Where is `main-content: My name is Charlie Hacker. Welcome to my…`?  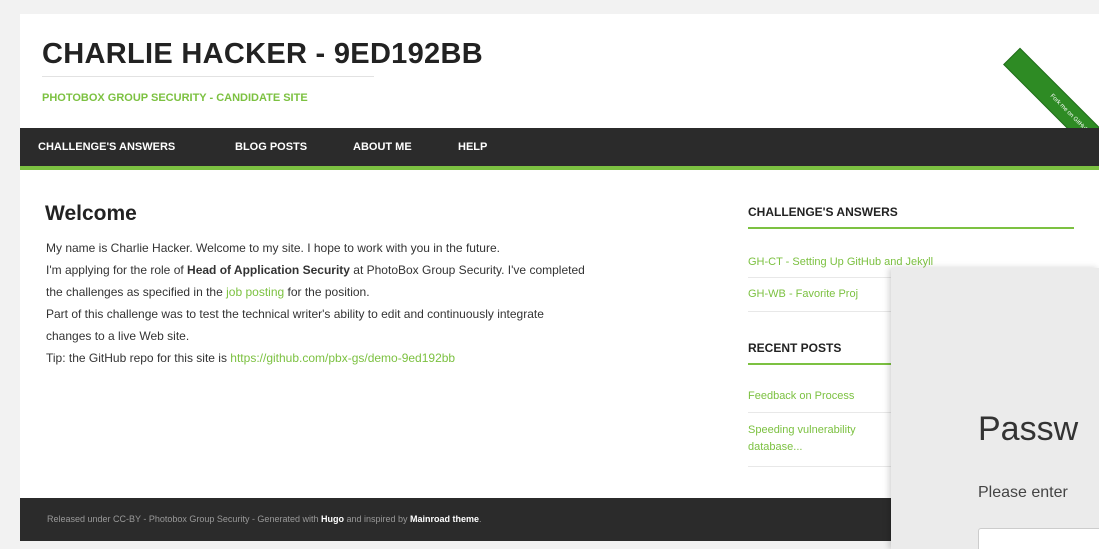
main-content: My name is Charlie Hacker. Welcome to my… is located at coordinates (386, 303).